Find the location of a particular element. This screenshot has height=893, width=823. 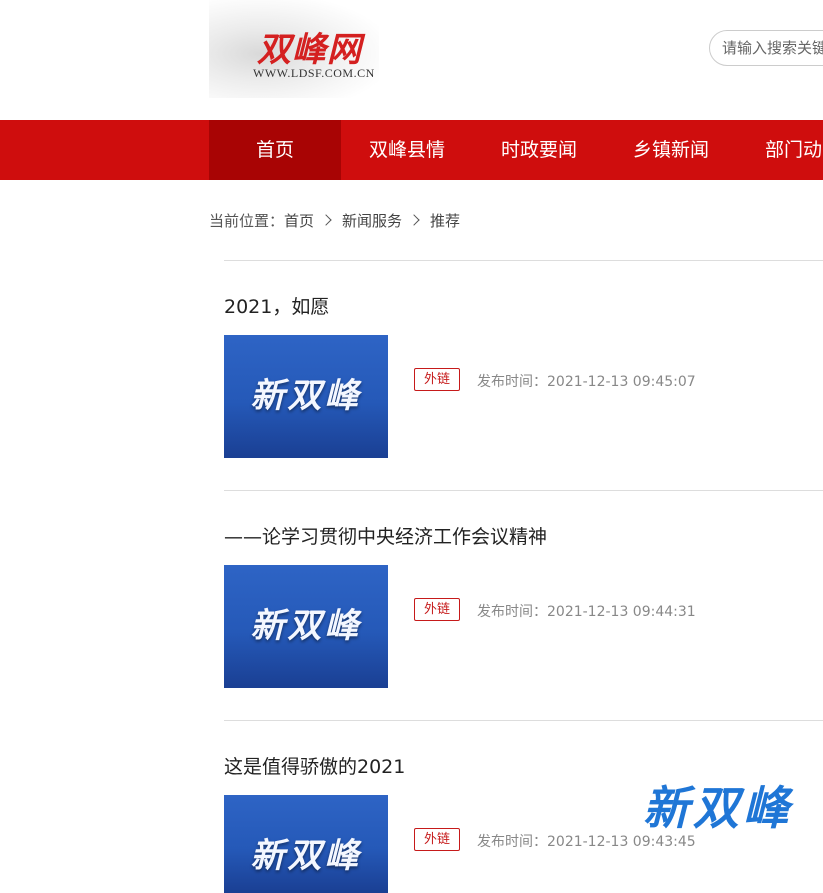

nav-item-county-info: 双峰县情 is located at coordinates (407, 150).